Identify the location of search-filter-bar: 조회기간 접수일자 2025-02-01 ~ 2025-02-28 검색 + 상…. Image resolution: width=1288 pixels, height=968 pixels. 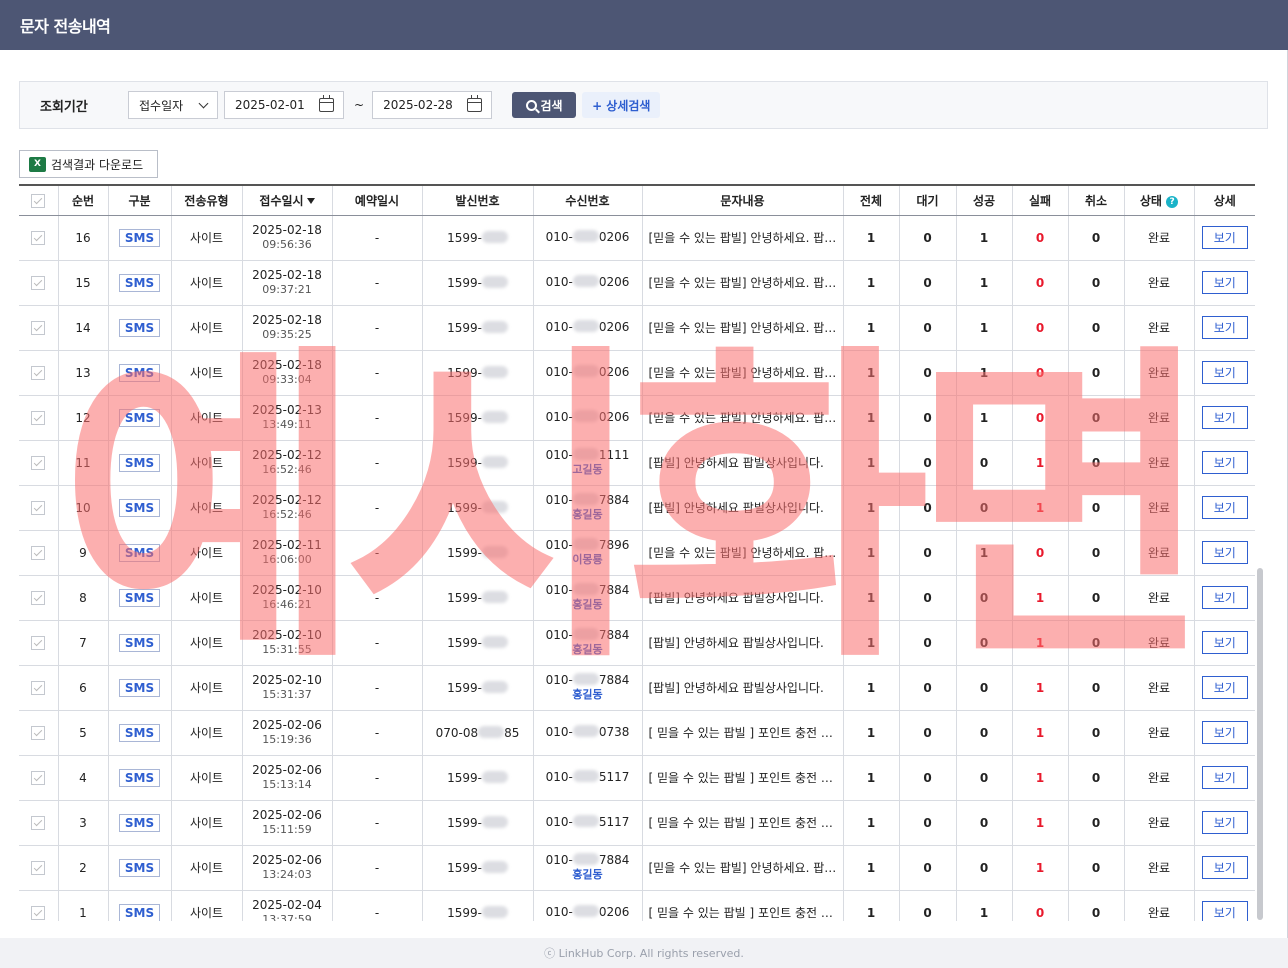
(643, 105).